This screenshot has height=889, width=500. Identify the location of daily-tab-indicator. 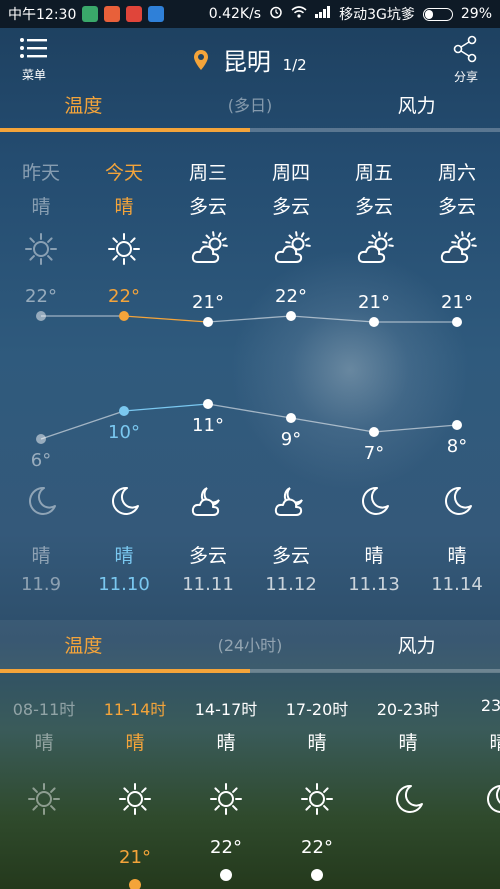
(250, 130).